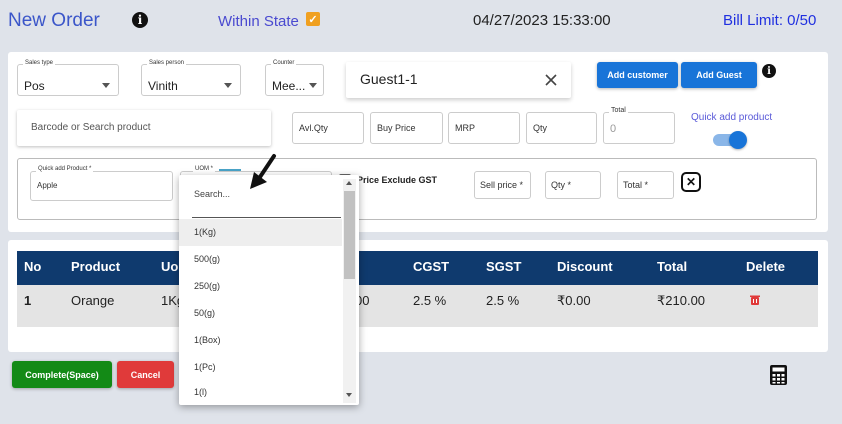 Image resolution: width=842 pixels, height=424 pixels. I want to click on sell-price-label: Sell price *, so click(502, 185).